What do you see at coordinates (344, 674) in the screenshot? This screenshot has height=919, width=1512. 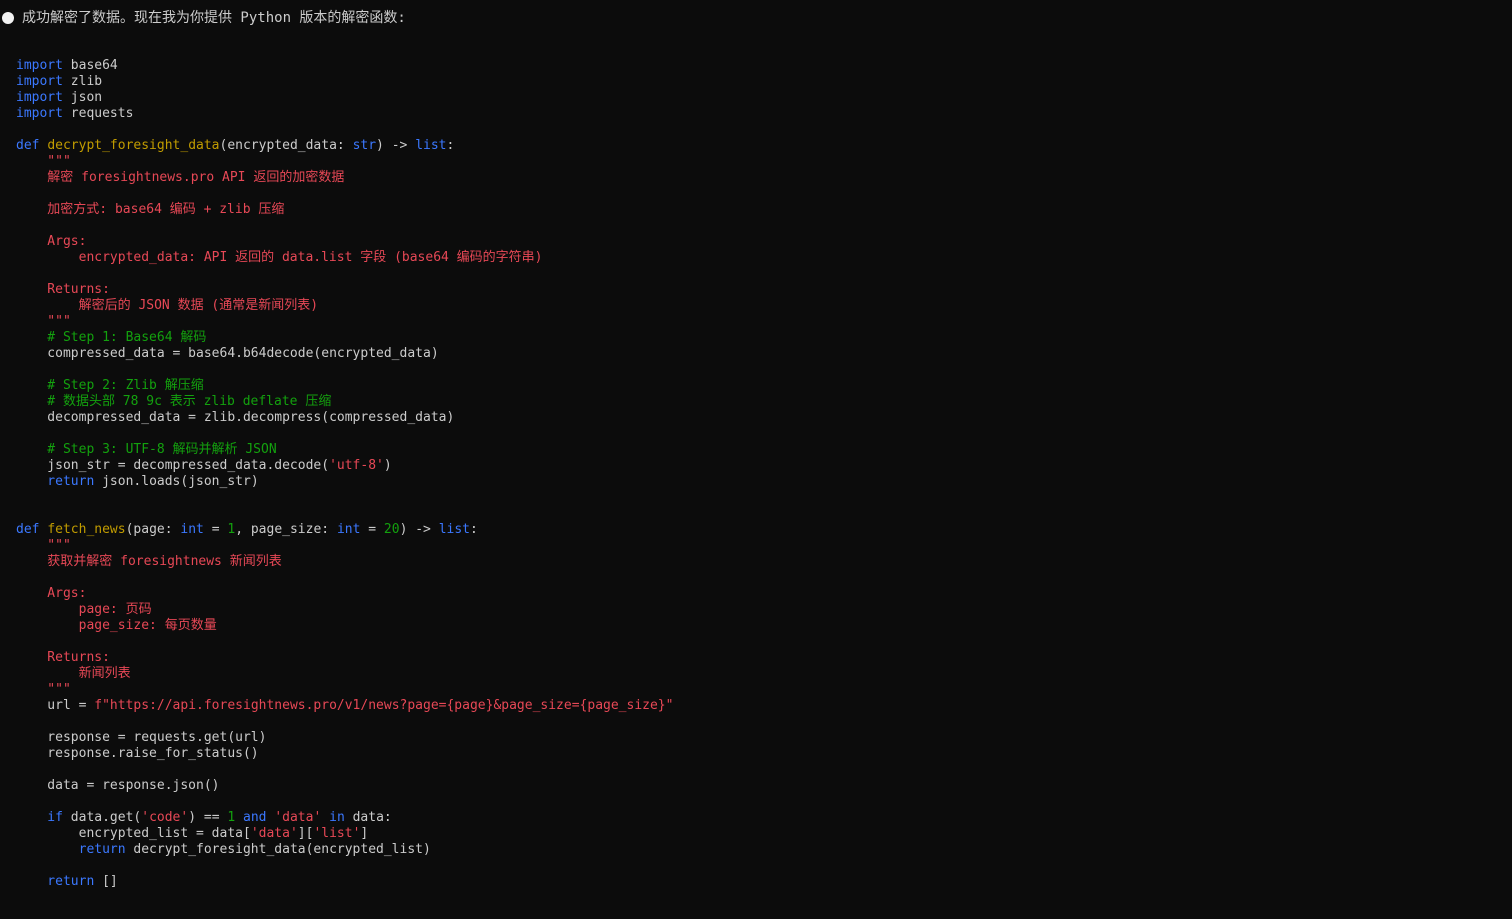 I see `code-line: 新闻列表` at bounding box center [344, 674].